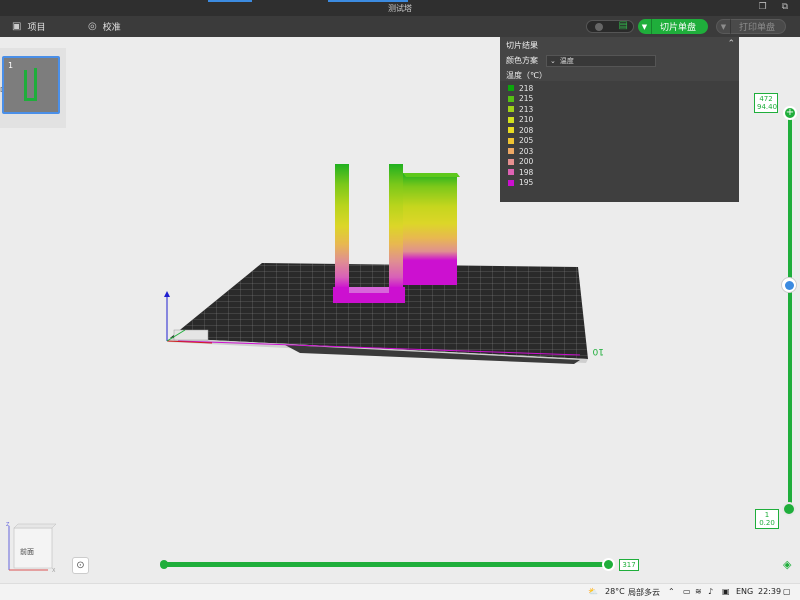  Describe the element at coordinates (769, 591) in the screenshot. I see `clock: 22:39` at that location.